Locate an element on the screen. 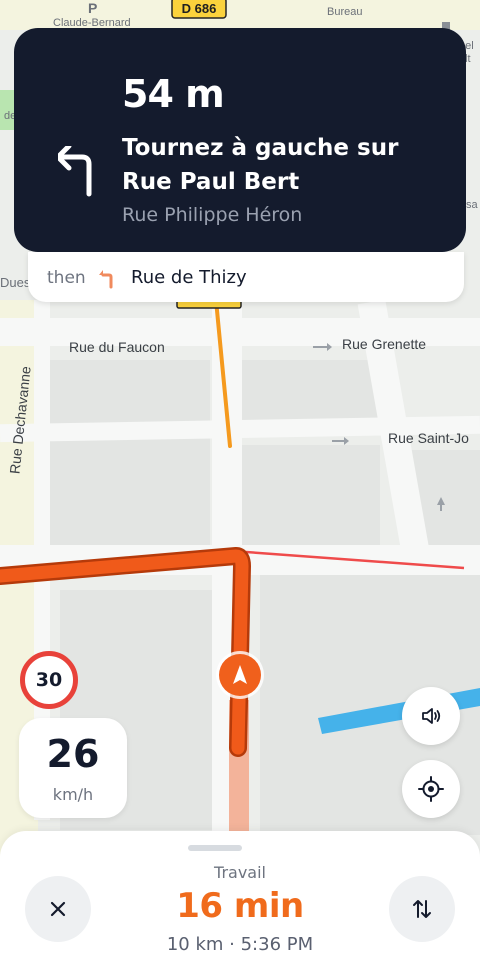  next-instruction-bar: then Rue de Thizy is located at coordinates (246, 277).